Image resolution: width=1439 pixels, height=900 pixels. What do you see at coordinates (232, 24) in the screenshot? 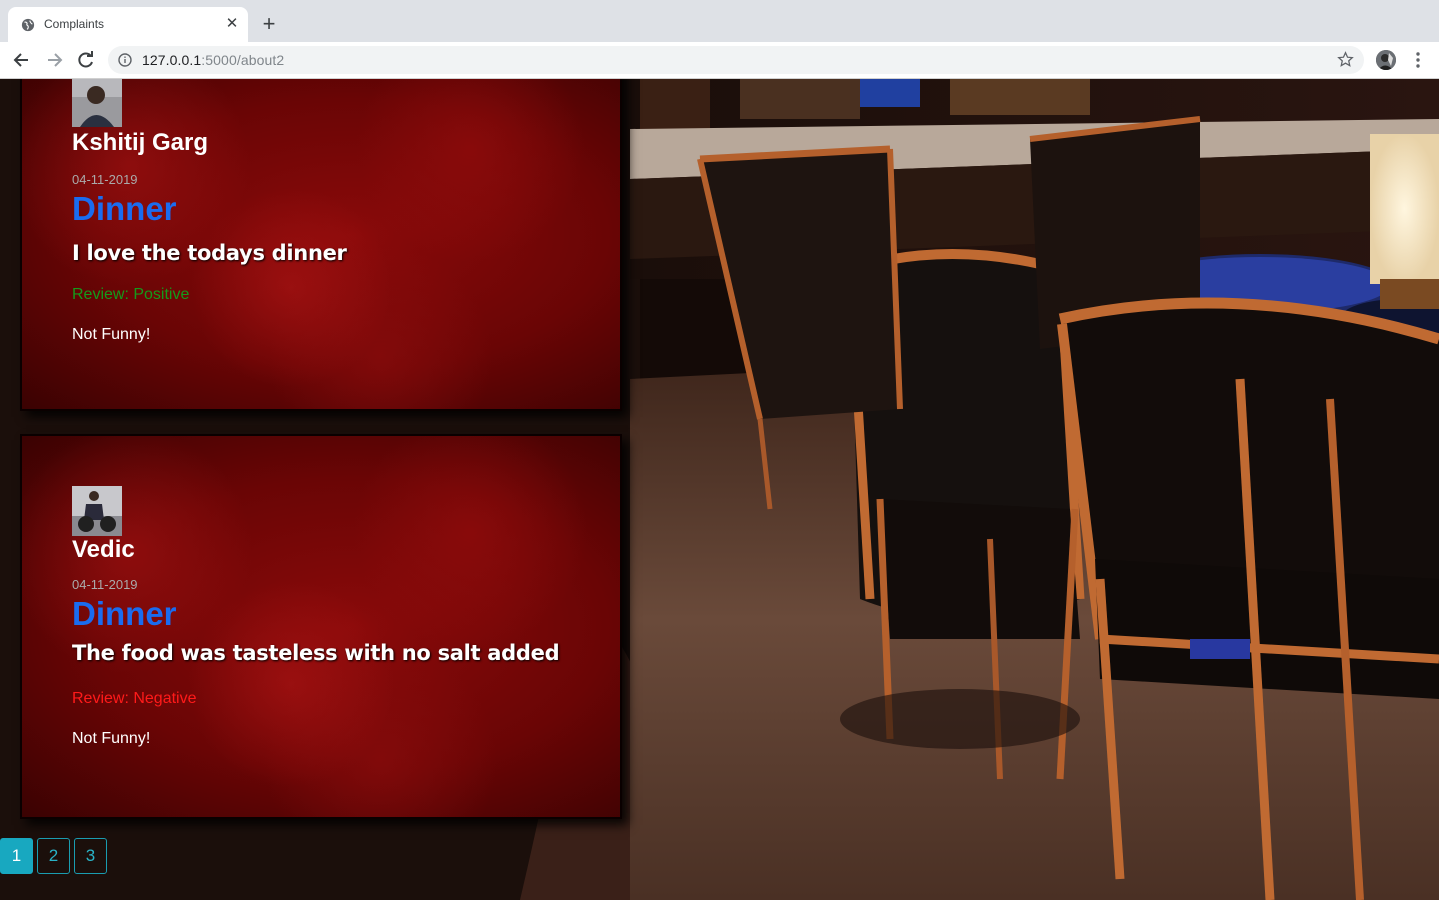
I see `tab-close-icon: ✕` at bounding box center [232, 24].